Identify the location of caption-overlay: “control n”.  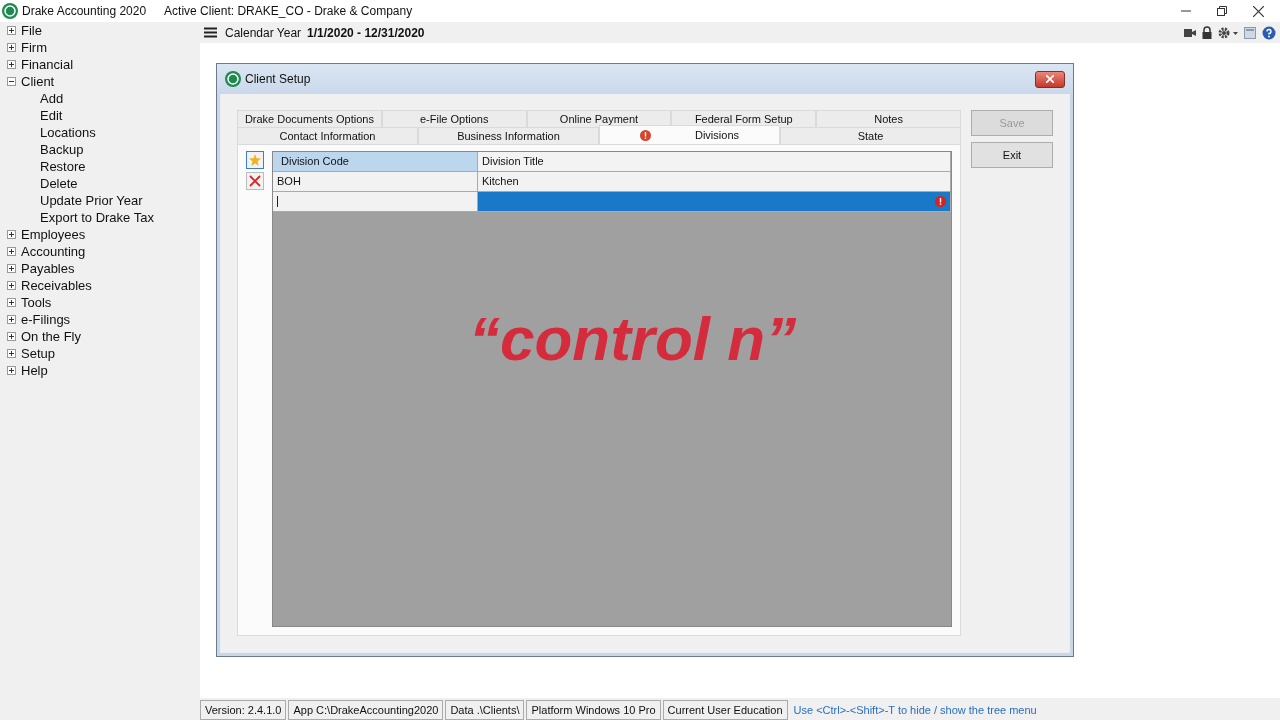
(633, 339).